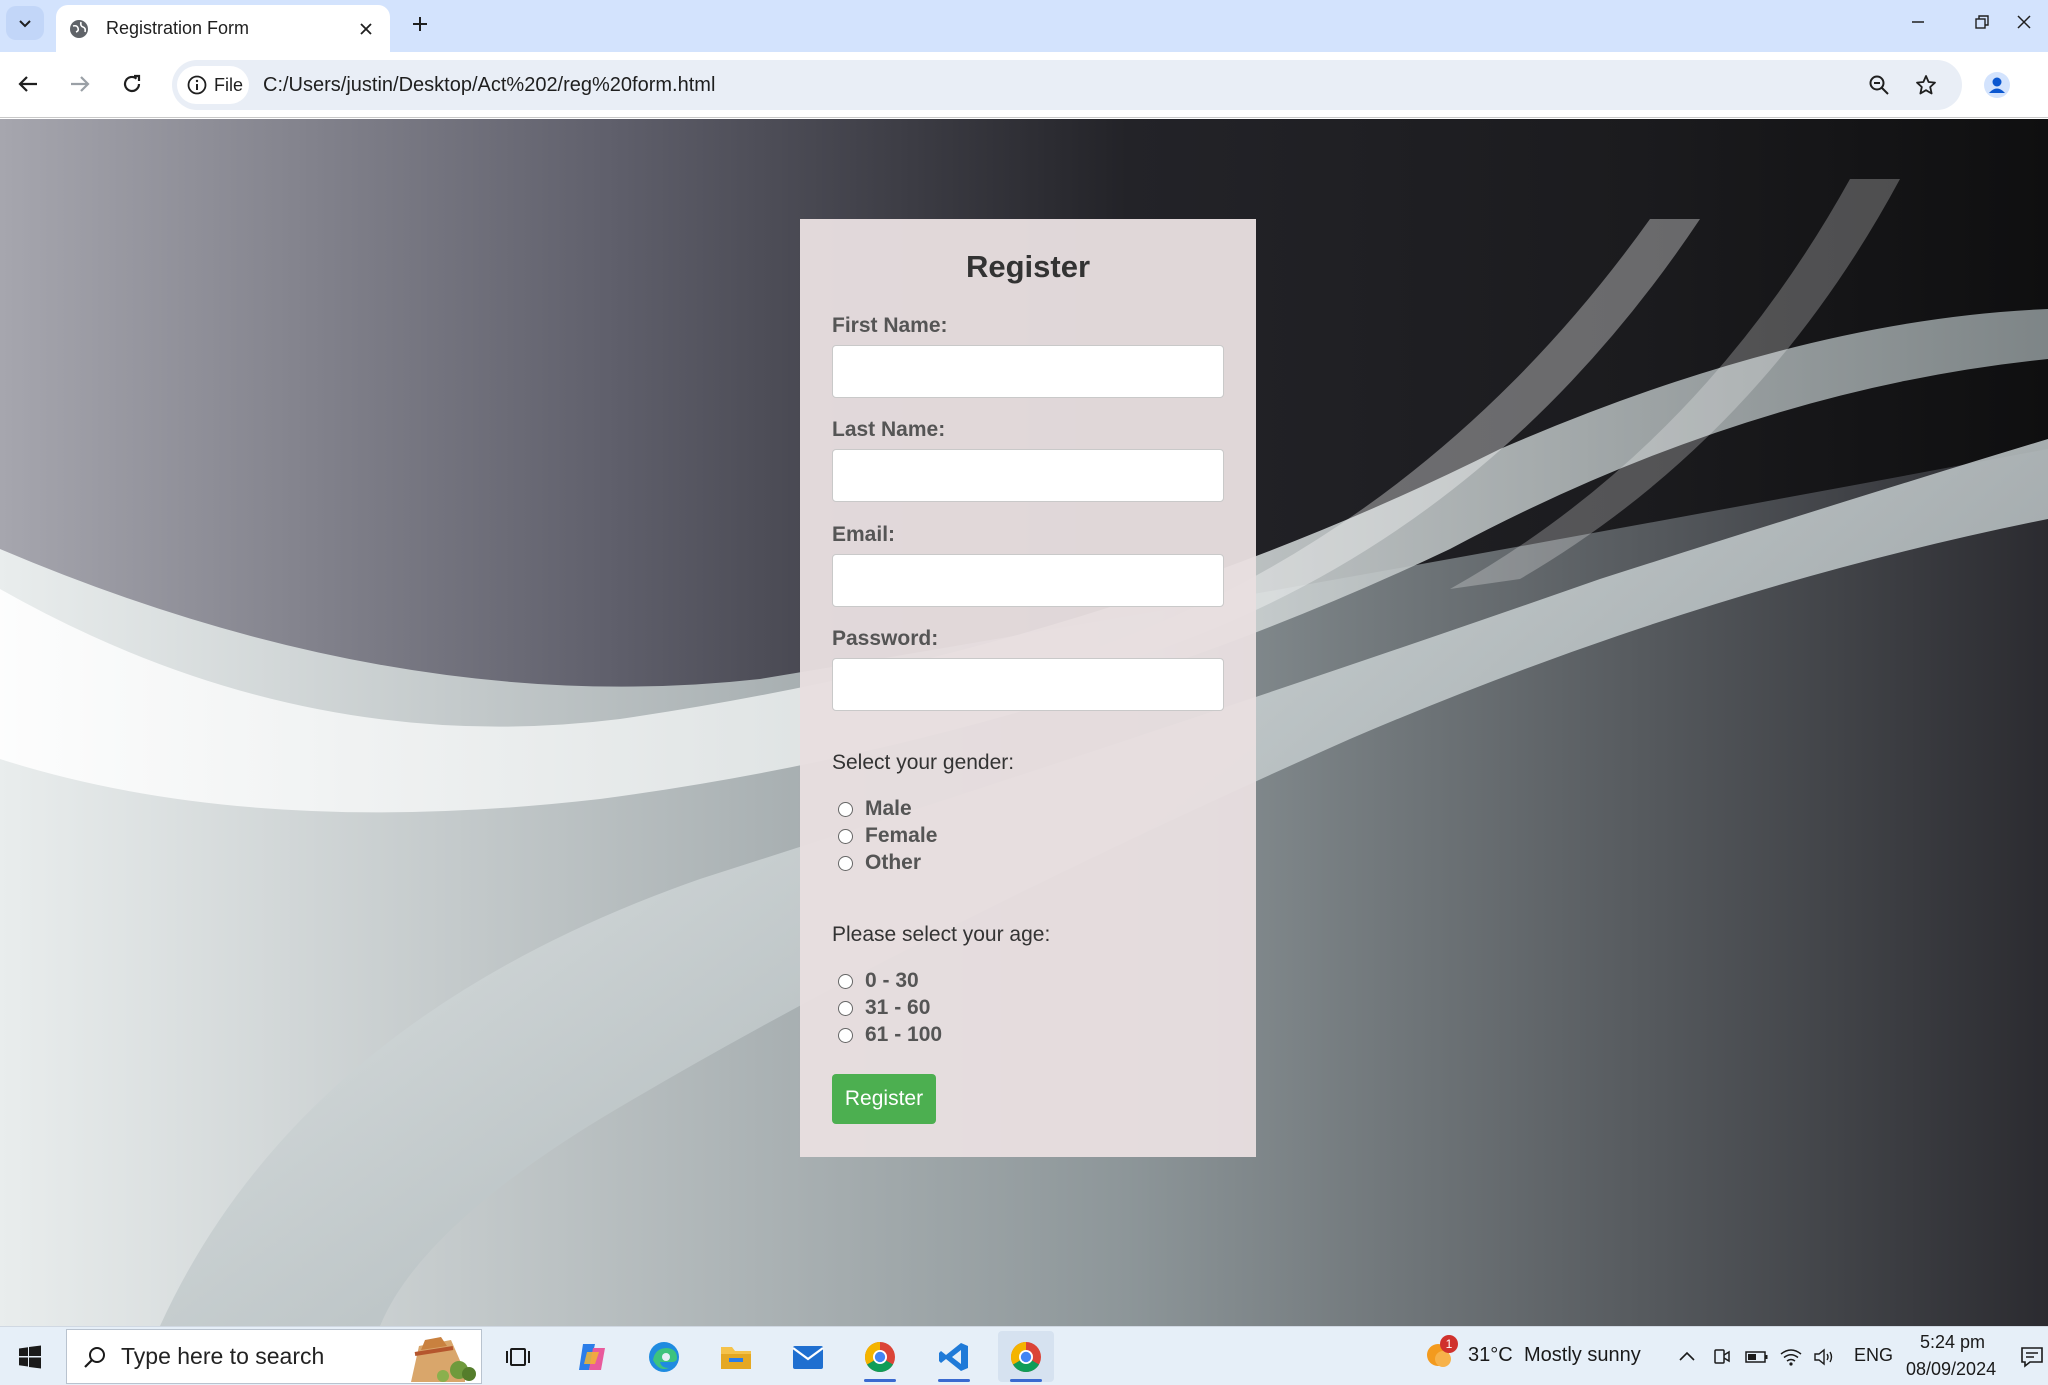 The height and width of the screenshot is (1385, 2048). I want to click on arrow-right-icon, so click(80, 84).